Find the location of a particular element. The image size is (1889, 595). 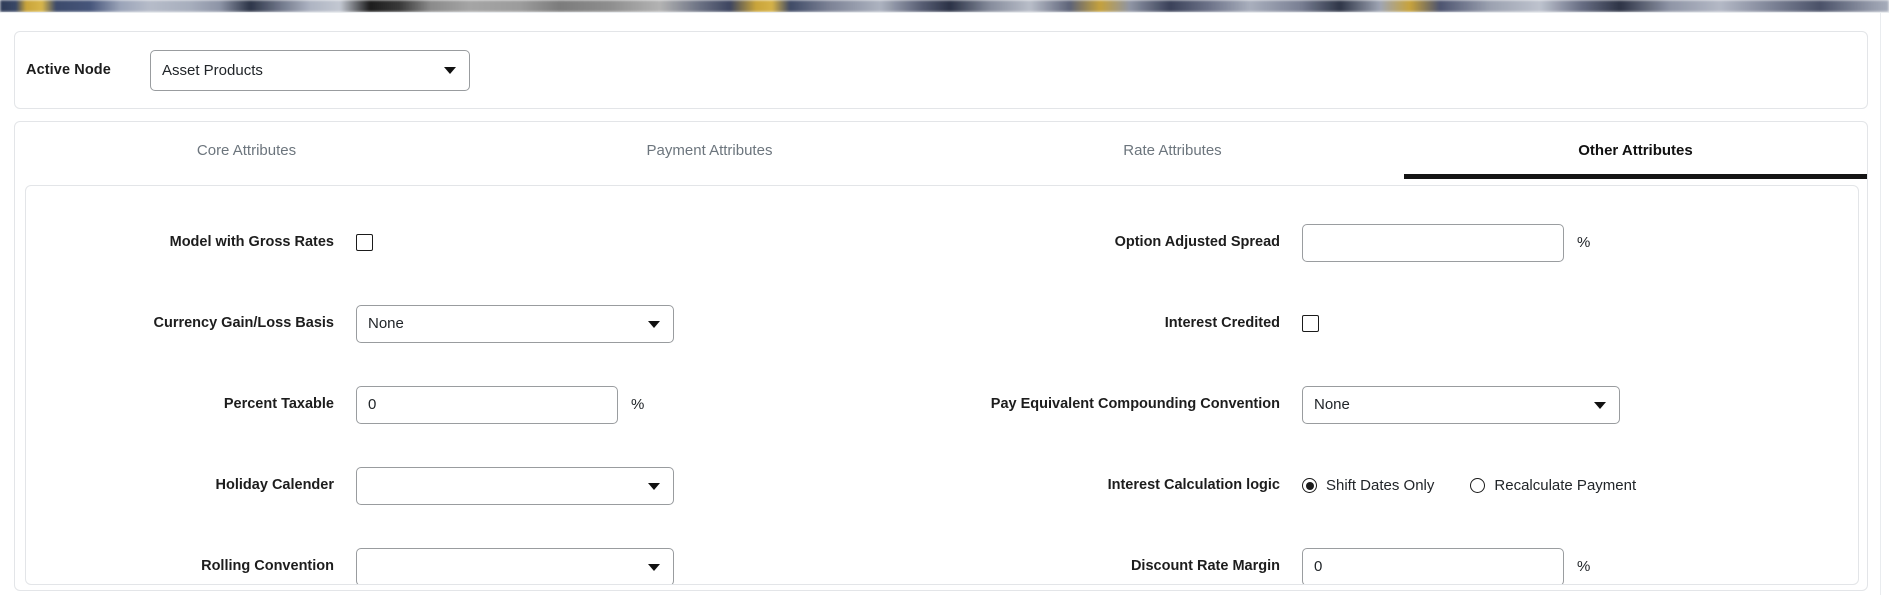

pay-equivalent-compounding-convention-value: None is located at coordinates (1332, 404).